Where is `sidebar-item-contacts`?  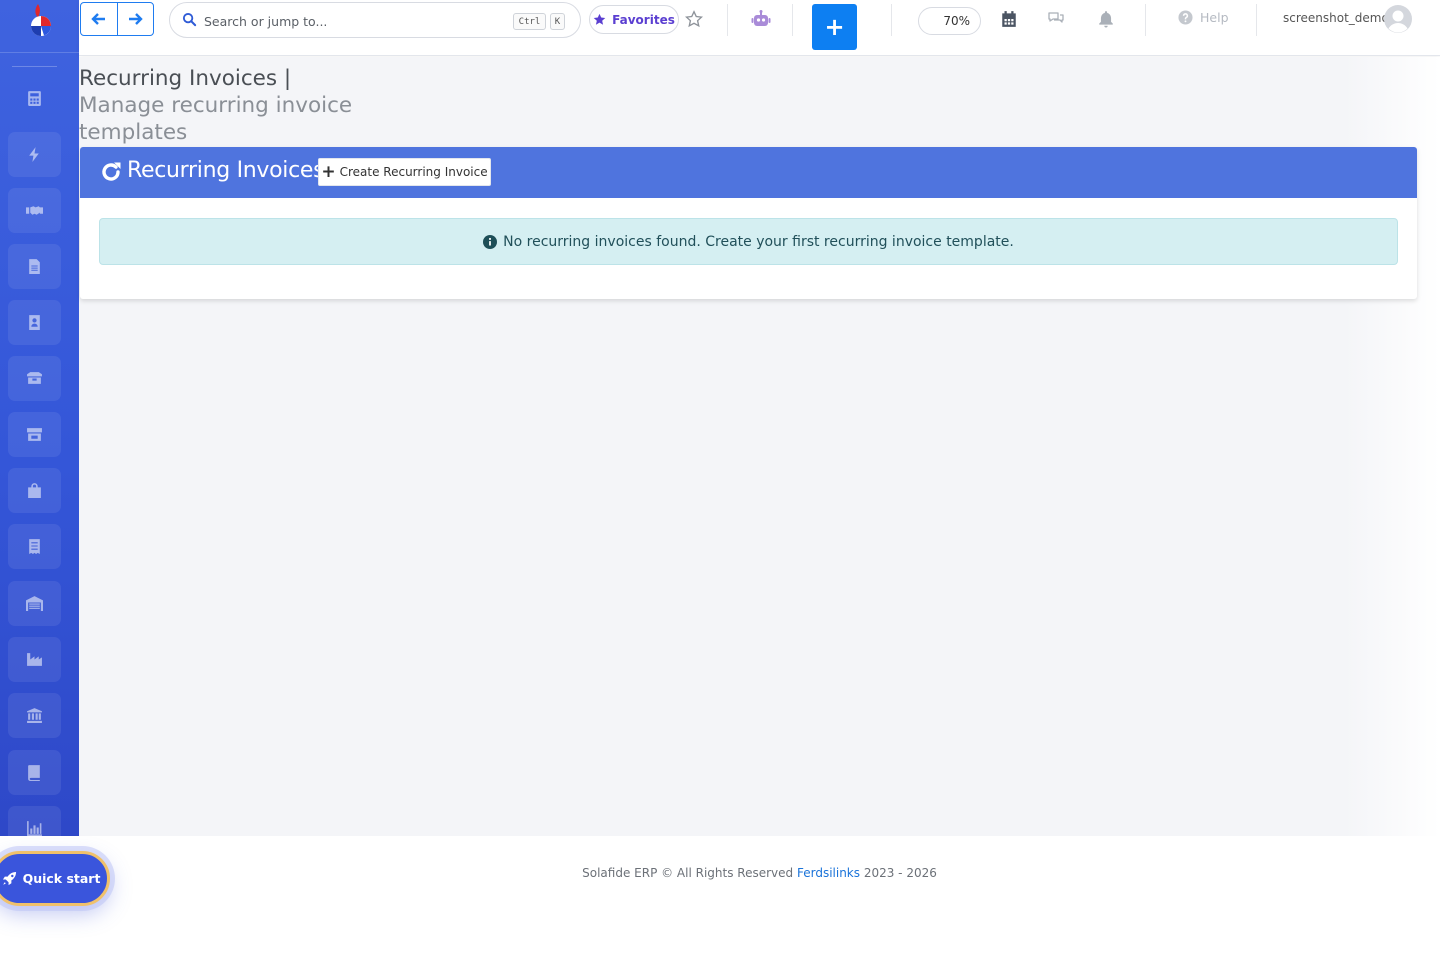
sidebar-item-contacts is located at coordinates (34, 322).